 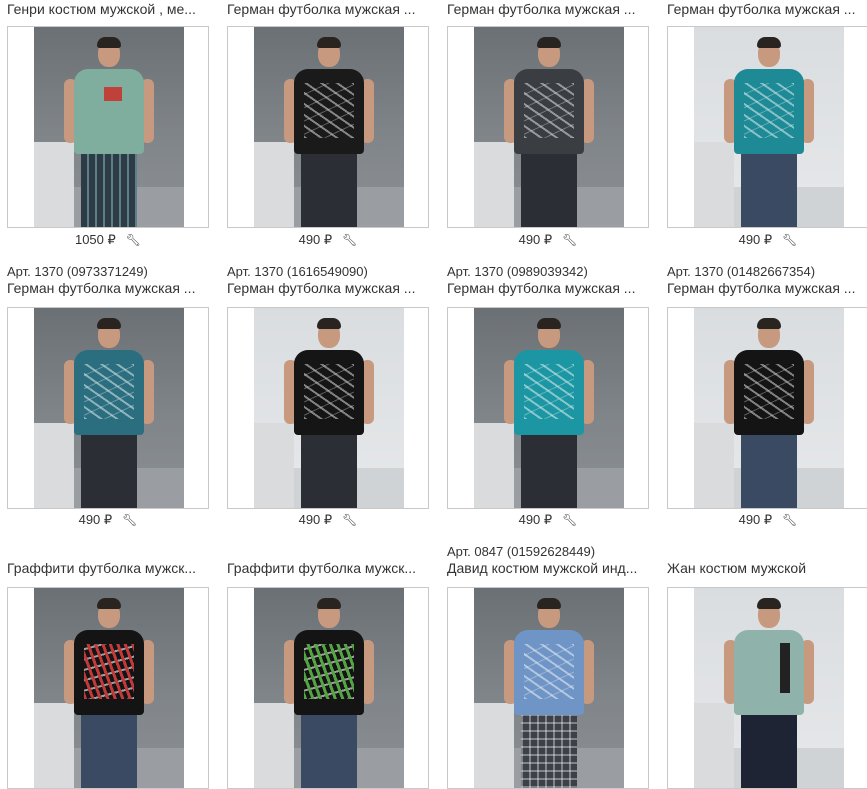 I want to click on price-row: 1050 ₽ 🔧︎, so click(x=108, y=240).